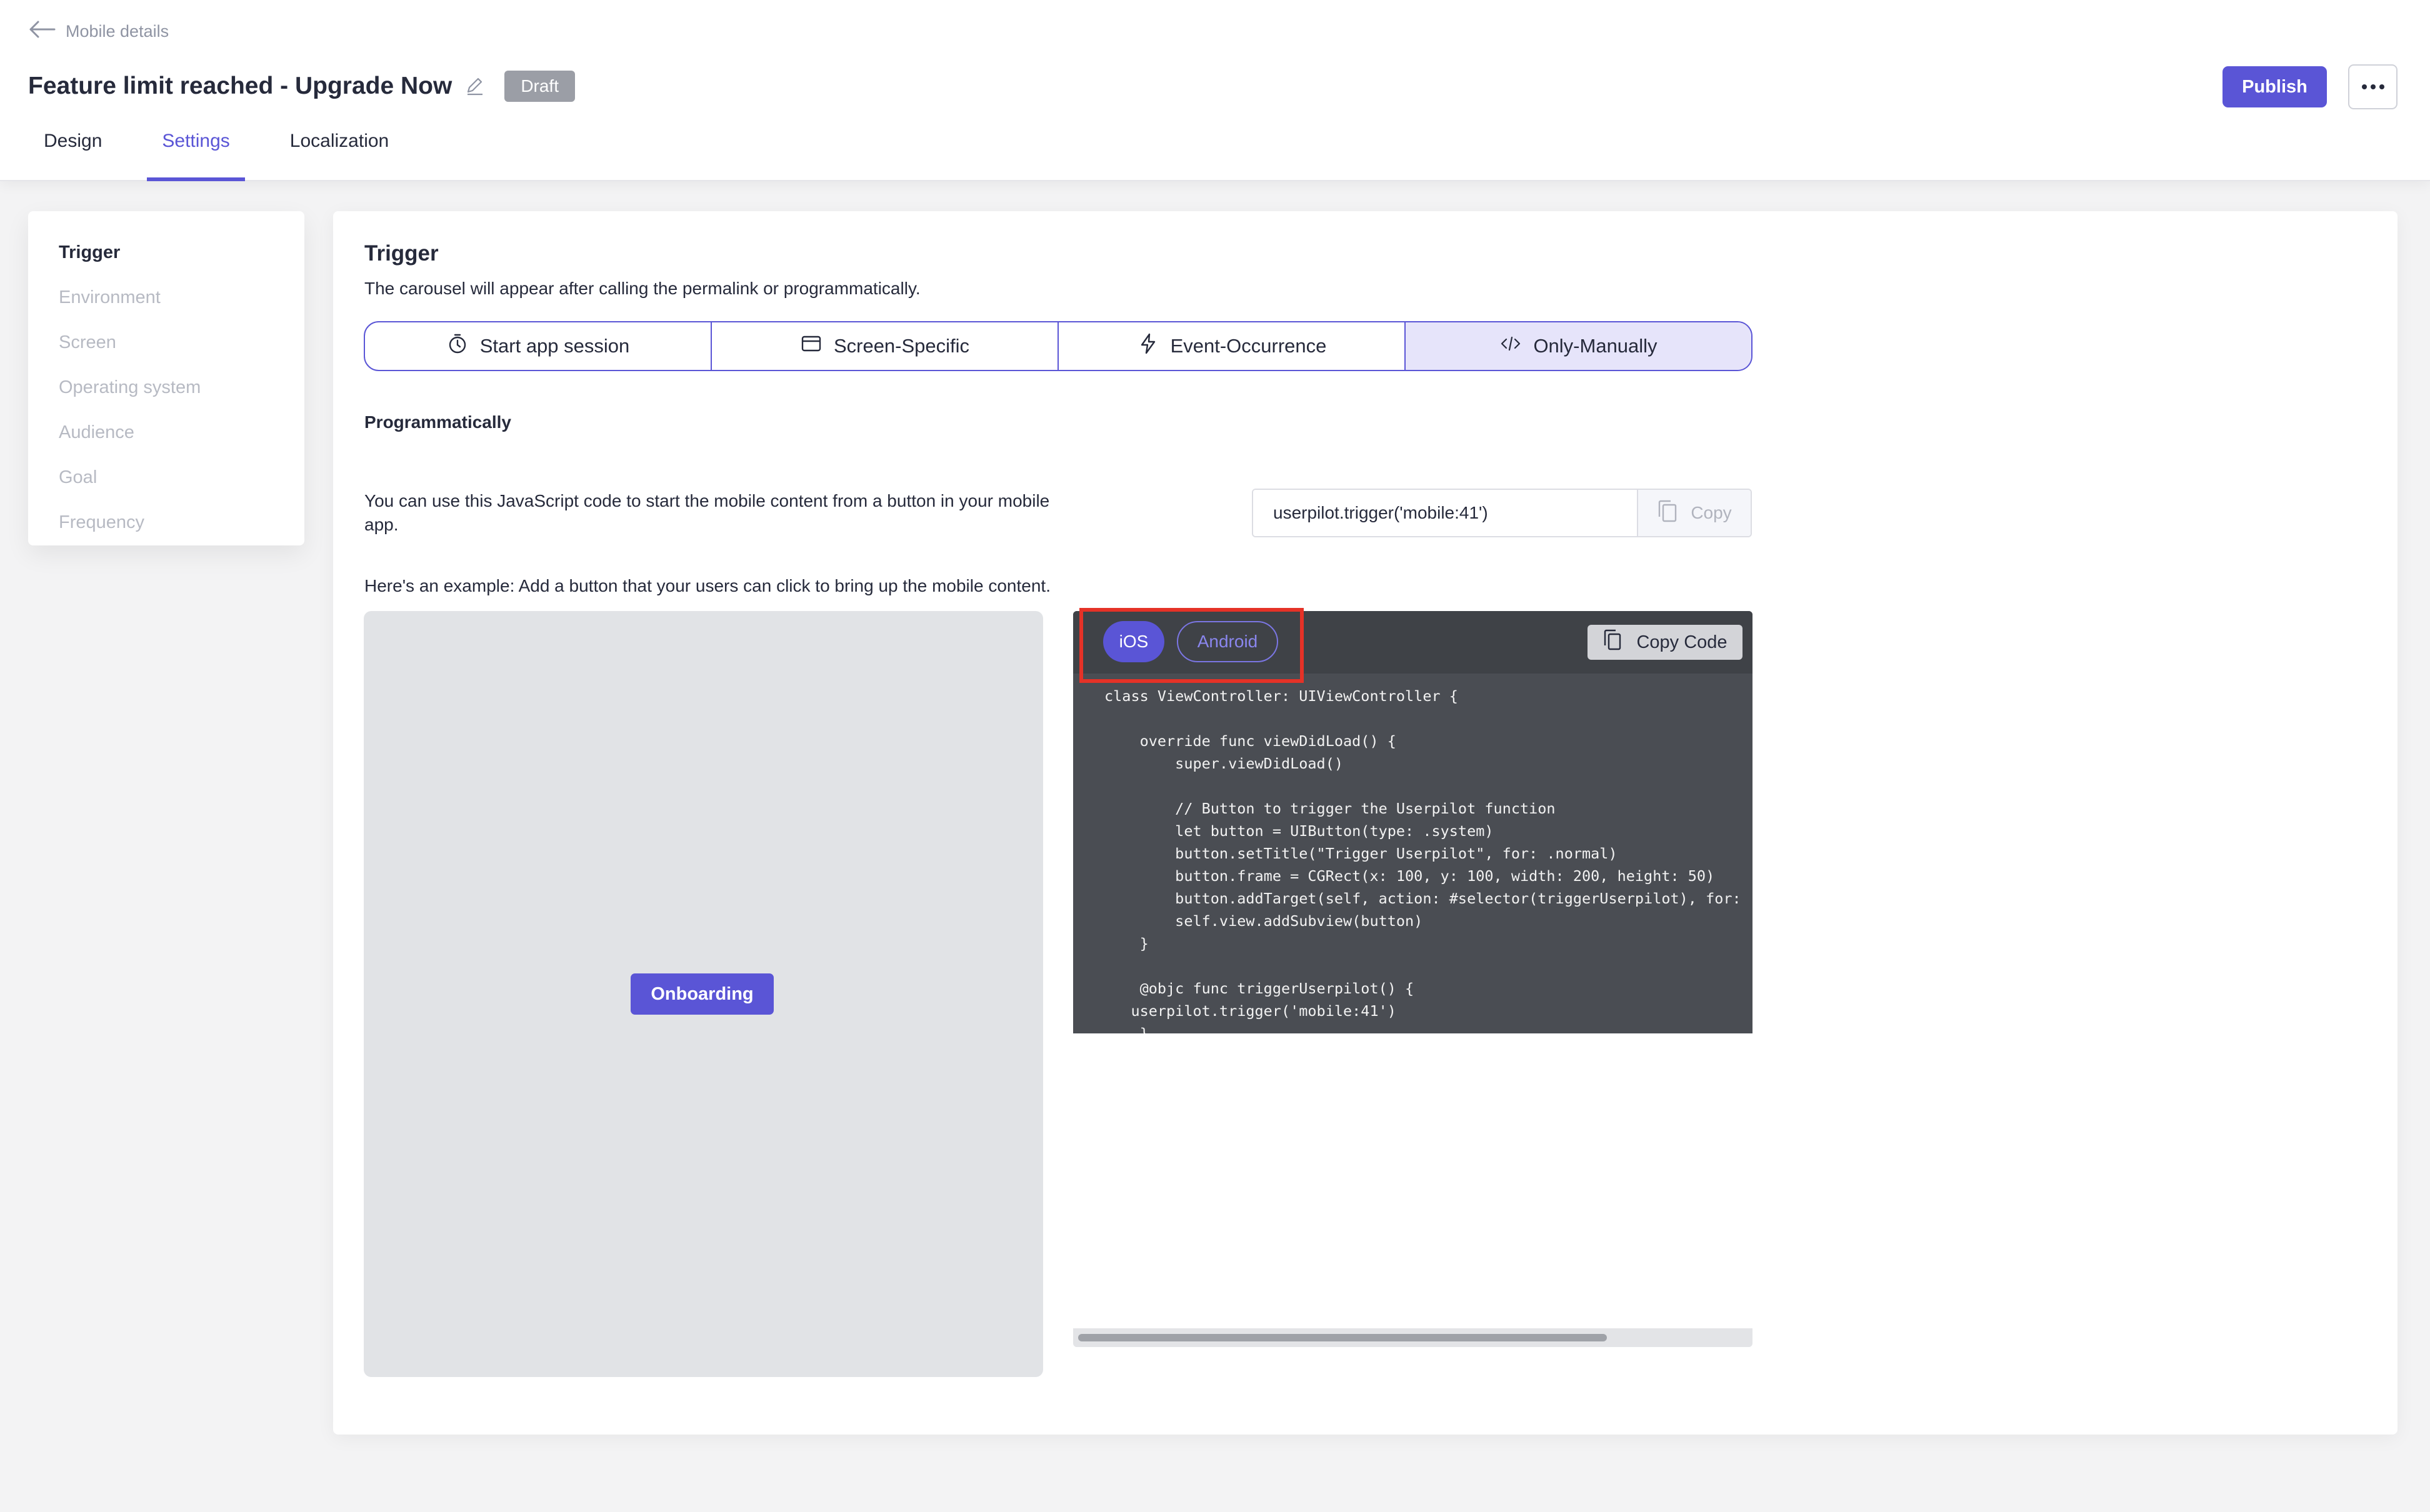 The height and width of the screenshot is (1512, 2430). What do you see at coordinates (1148, 346) in the screenshot?
I see `lightning-icon` at bounding box center [1148, 346].